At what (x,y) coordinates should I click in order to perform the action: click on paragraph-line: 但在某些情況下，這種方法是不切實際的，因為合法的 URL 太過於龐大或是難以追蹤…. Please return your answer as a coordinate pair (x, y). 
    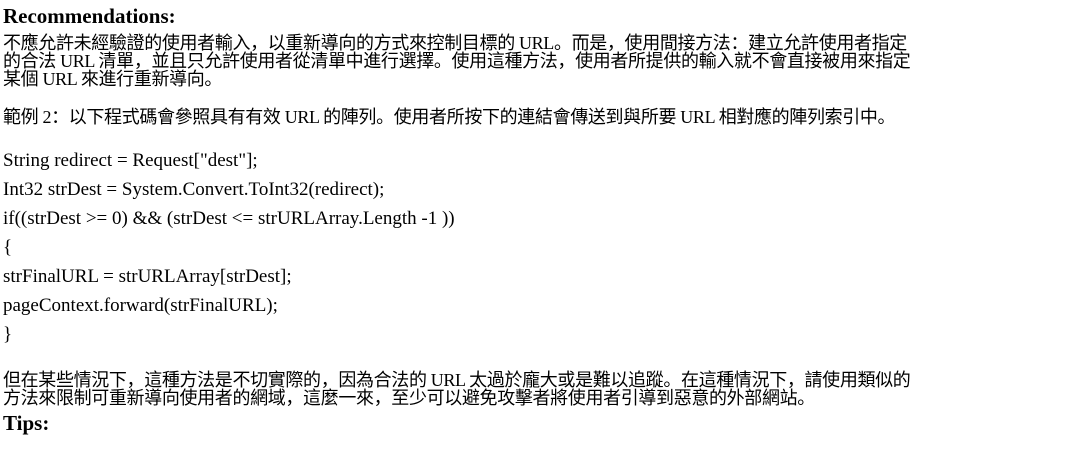
    Looking at the image, I should click on (457, 380).